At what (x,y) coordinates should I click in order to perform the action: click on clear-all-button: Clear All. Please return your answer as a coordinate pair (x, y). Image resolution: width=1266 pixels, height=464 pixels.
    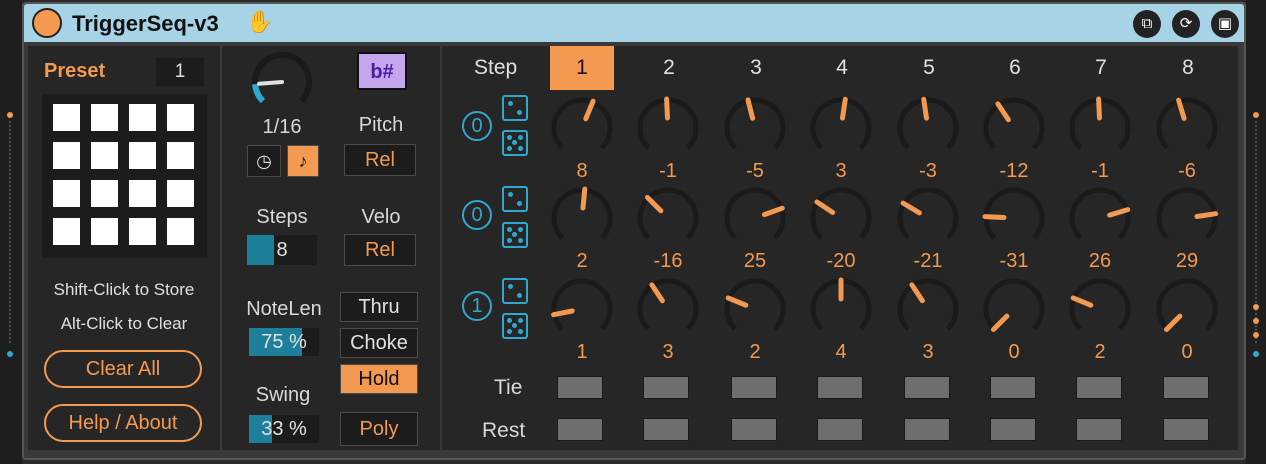
    Looking at the image, I should click on (123, 369).